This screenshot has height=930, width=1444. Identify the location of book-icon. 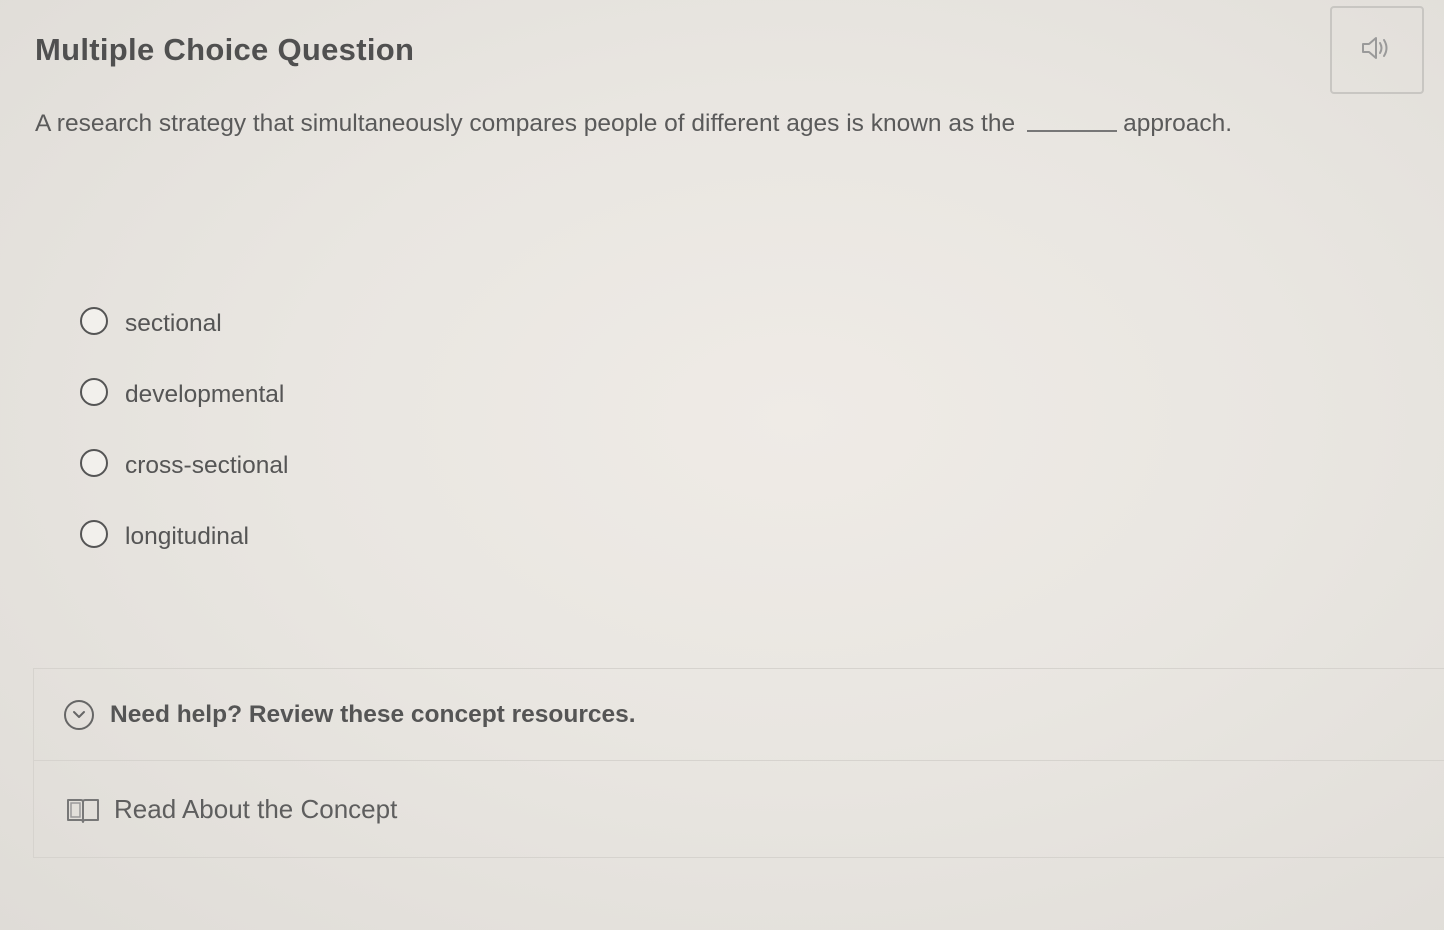
(83, 810).